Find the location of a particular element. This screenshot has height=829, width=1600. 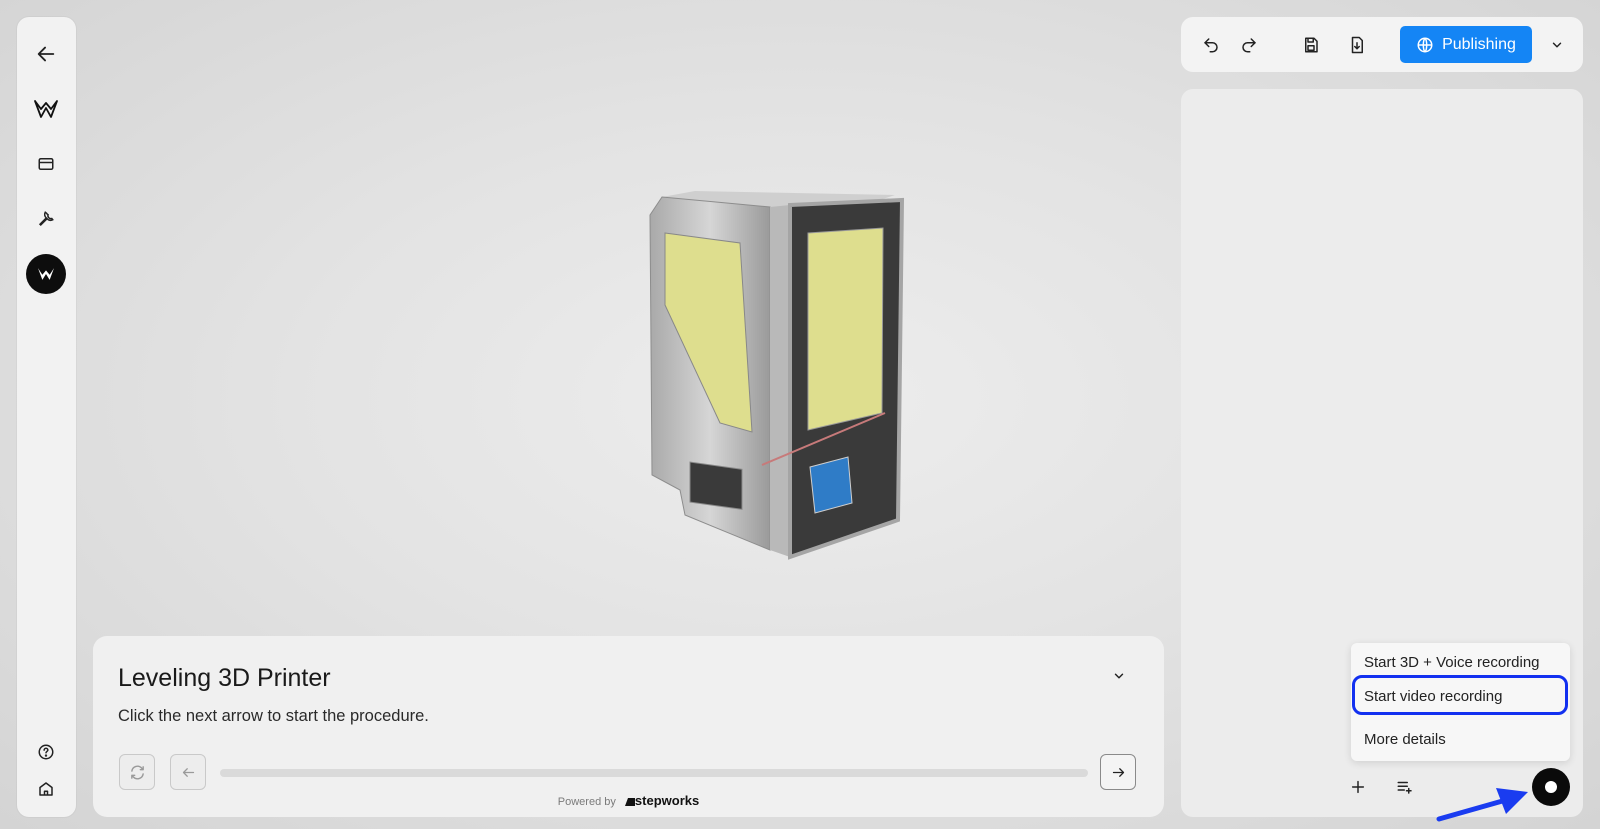

arrow-right-icon is located at coordinates (1118, 772).